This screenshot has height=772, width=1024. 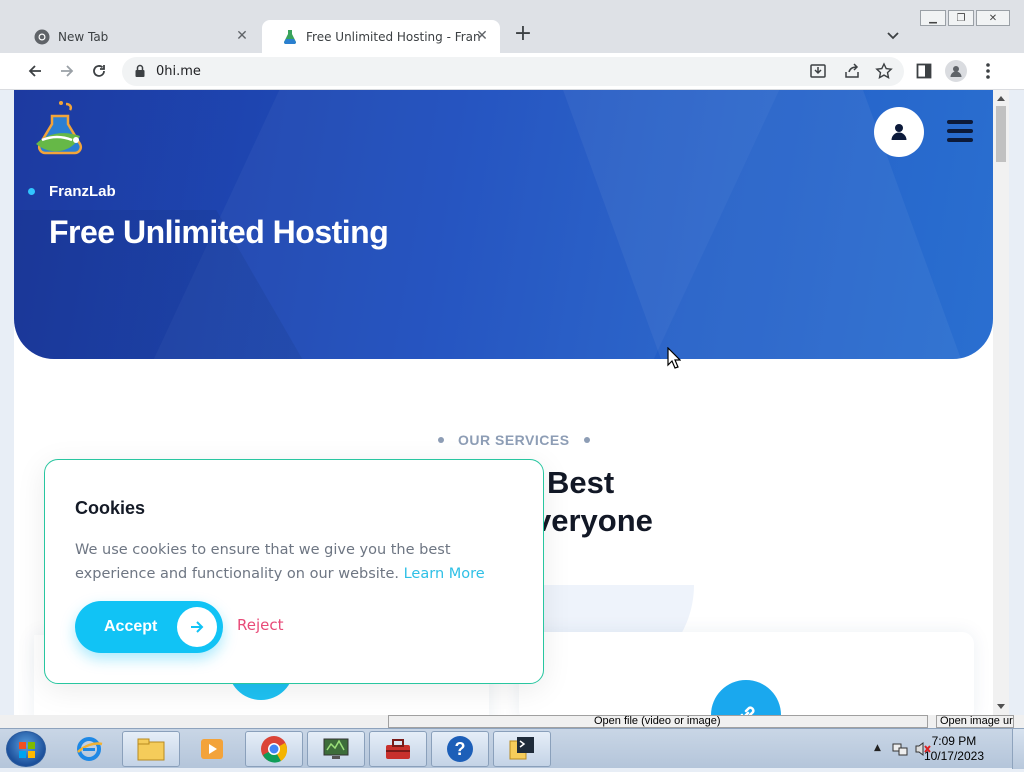 I want to click on scroll-thumb, so click(x=1001, y=134).